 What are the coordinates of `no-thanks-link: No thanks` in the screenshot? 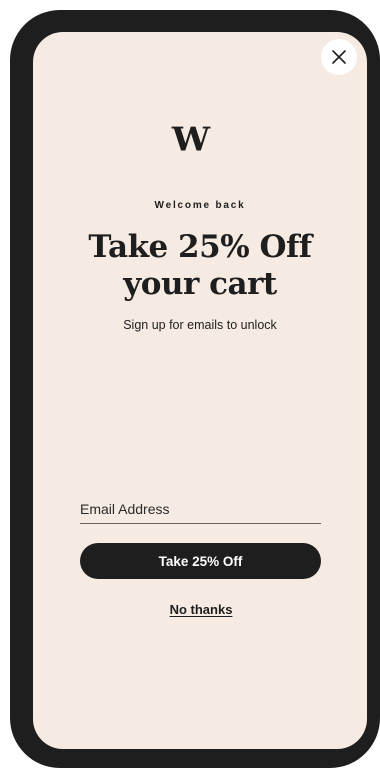 It's located at (190, 609).